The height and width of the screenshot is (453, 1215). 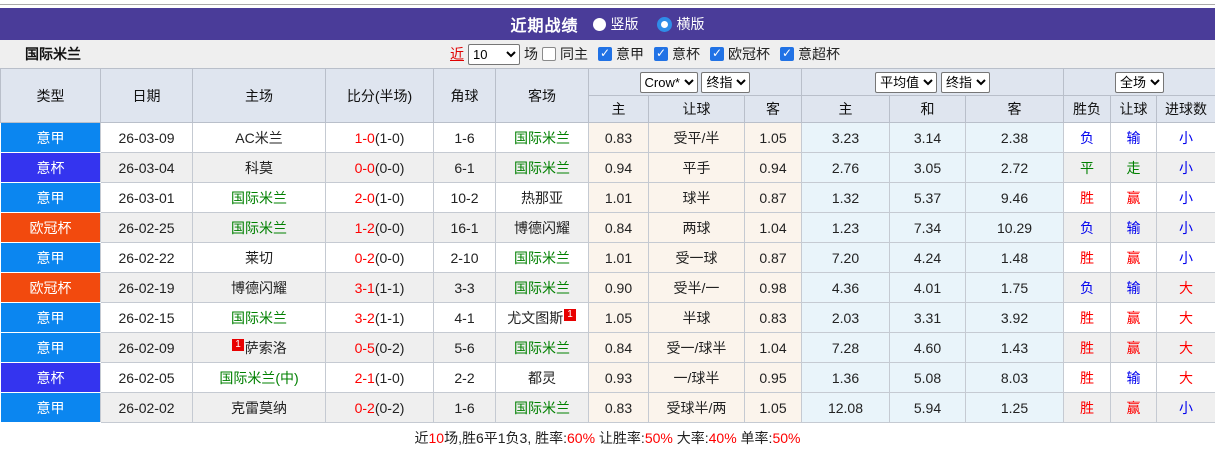 What do you see at coordinates (259, 377) in the screenshot?
I see `home-team-cell: 国际米兰(中)` at bounding box center [259, 377].